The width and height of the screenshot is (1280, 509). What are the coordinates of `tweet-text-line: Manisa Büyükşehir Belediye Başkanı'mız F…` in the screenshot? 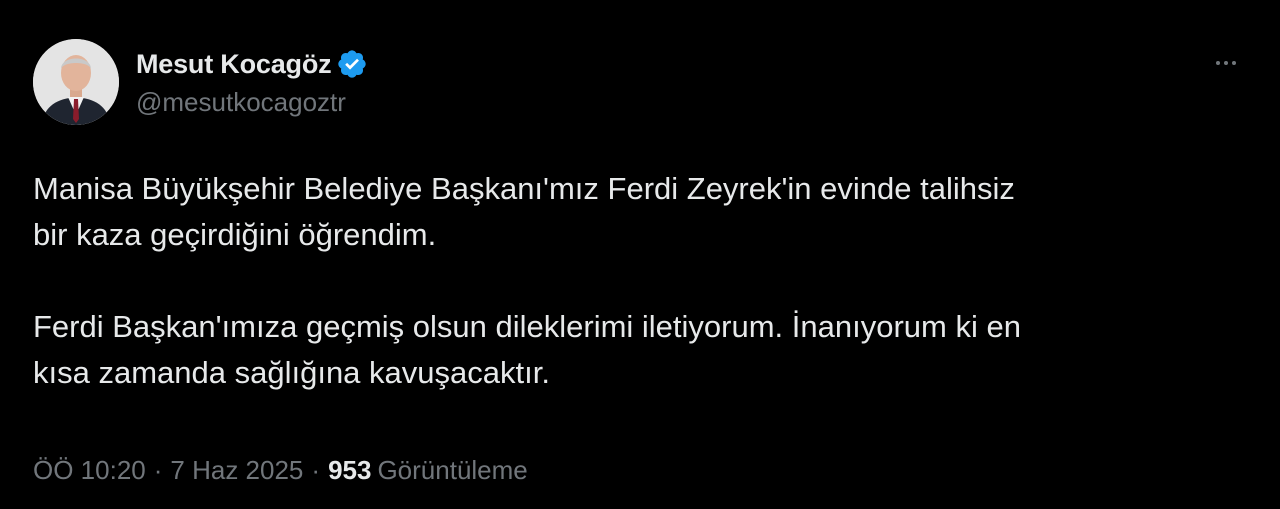 It's located at (524, 188).